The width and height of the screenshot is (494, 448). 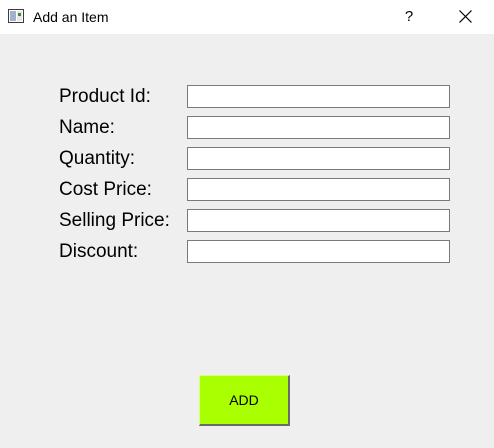 I want to click on discount-label: Discount:, so click(x=99, y=251).